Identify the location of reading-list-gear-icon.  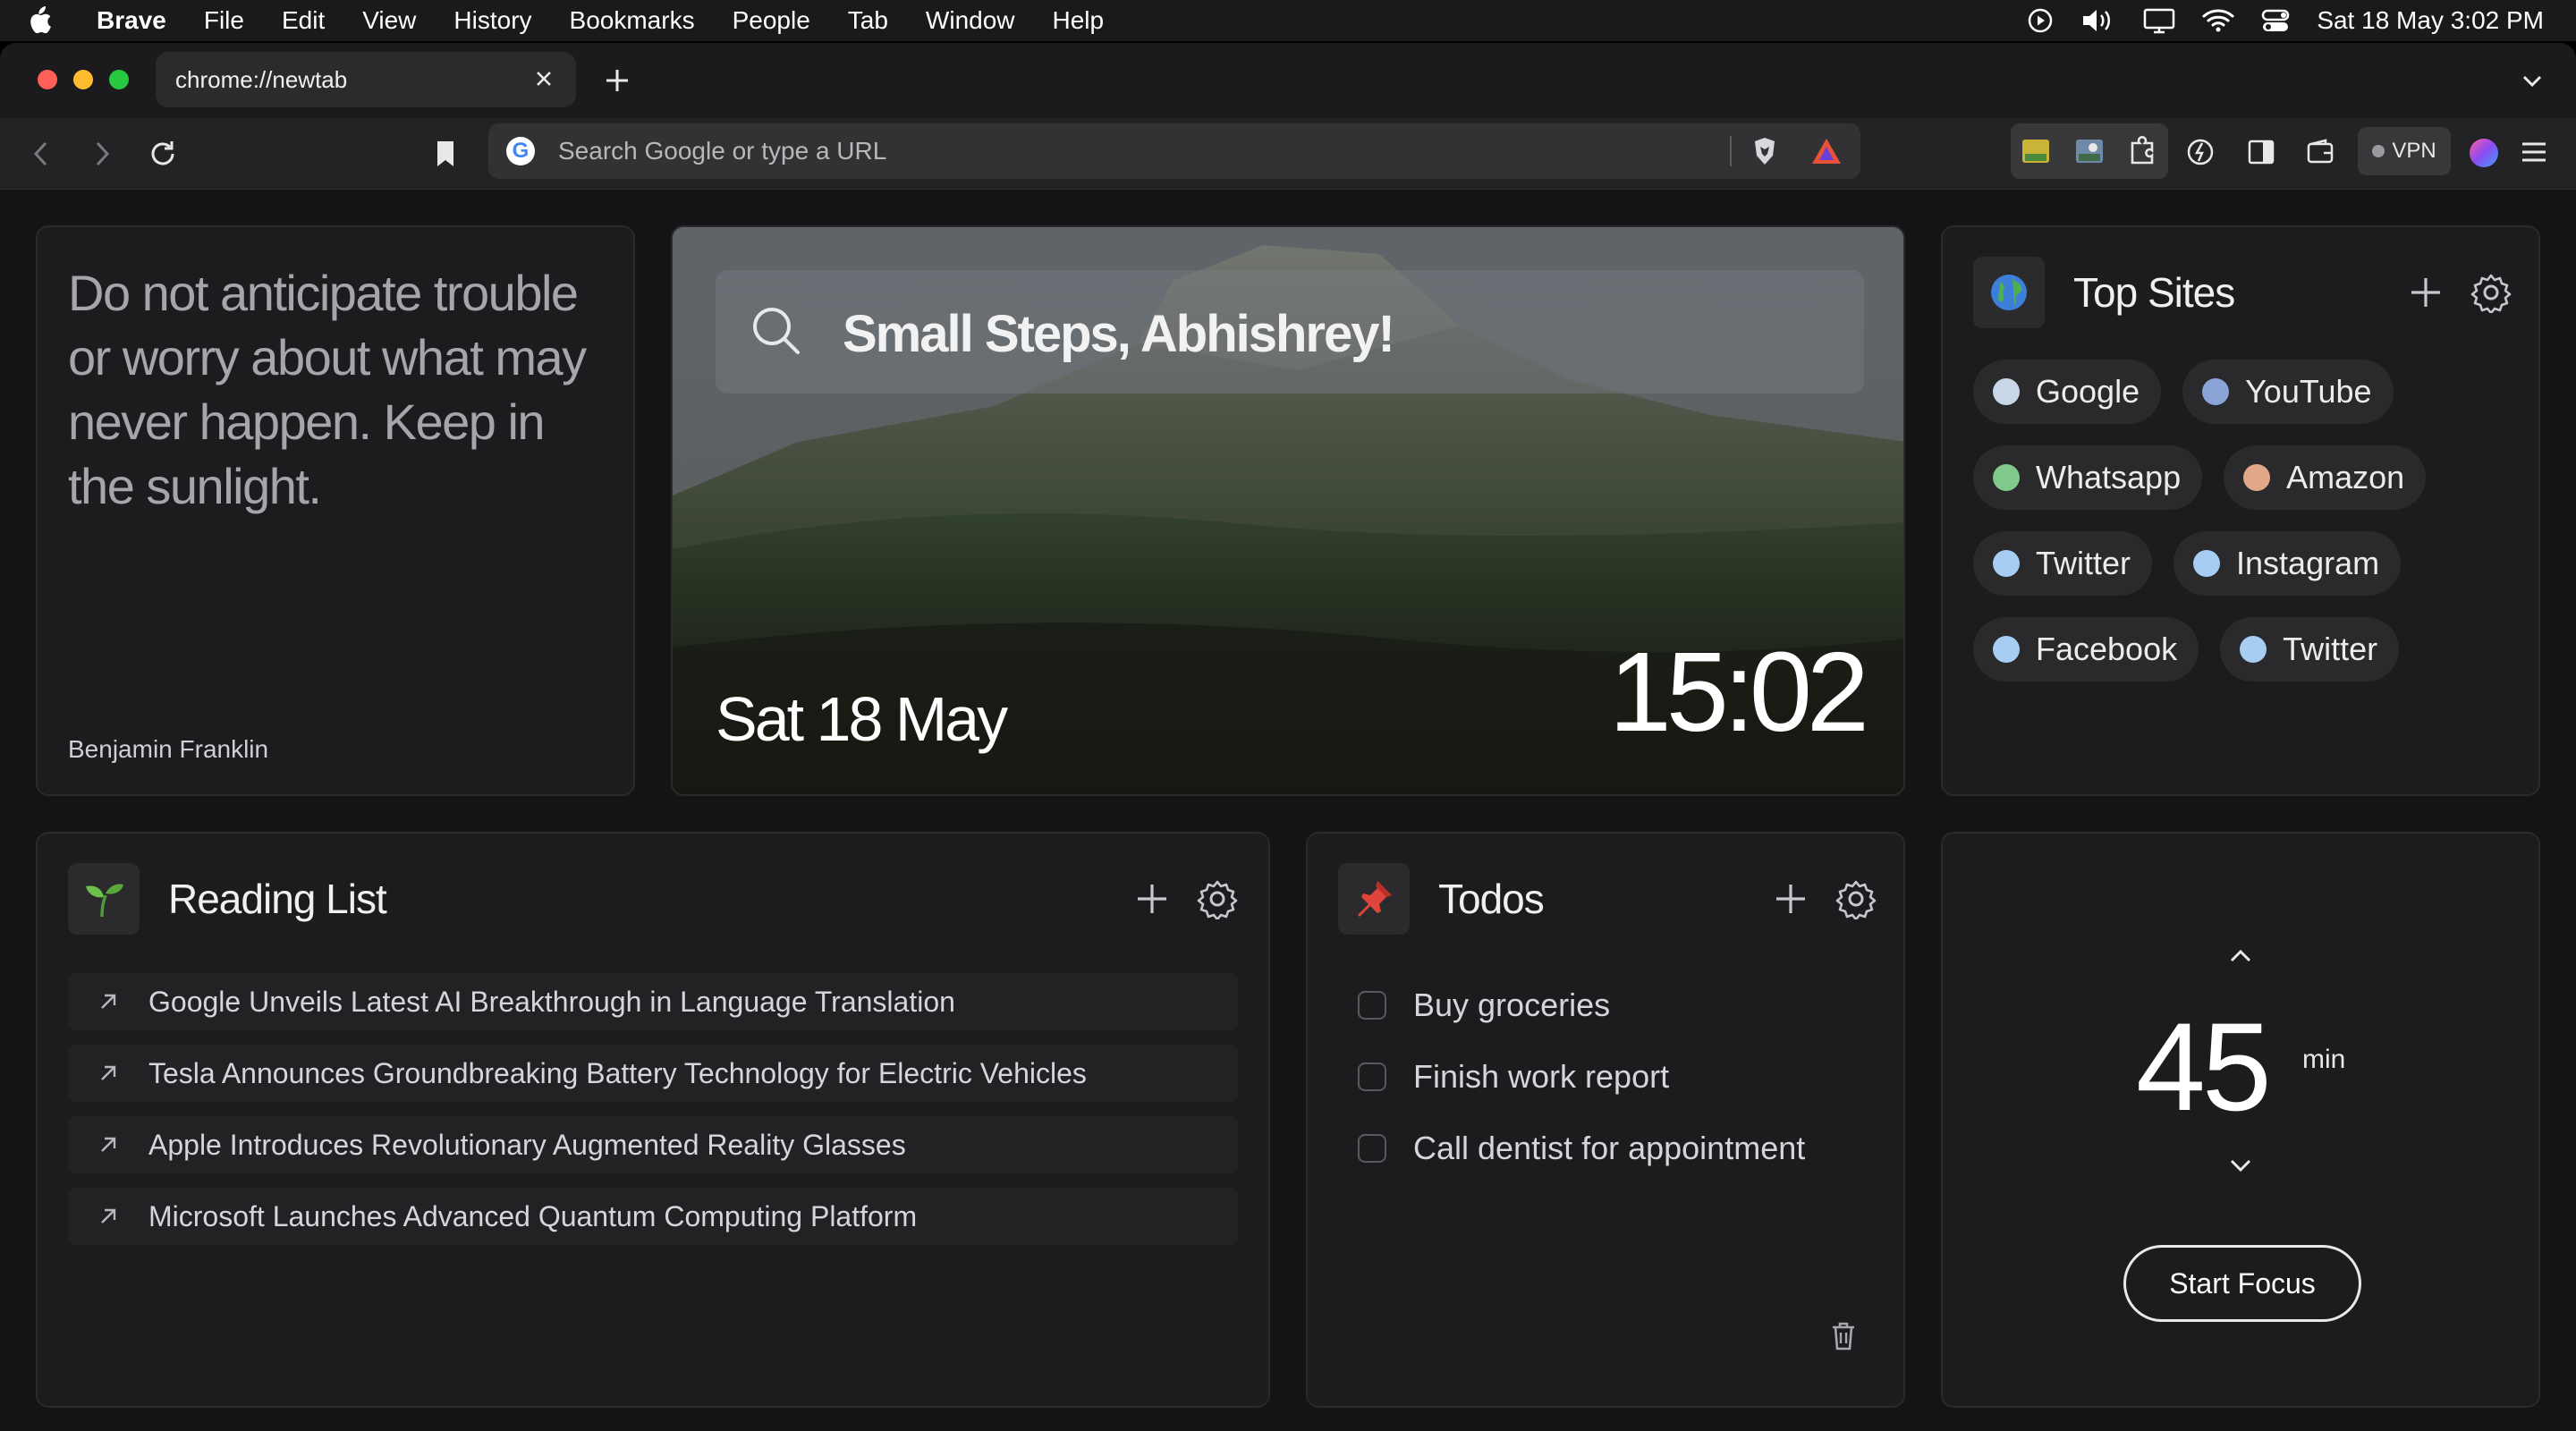
(1217, 900).